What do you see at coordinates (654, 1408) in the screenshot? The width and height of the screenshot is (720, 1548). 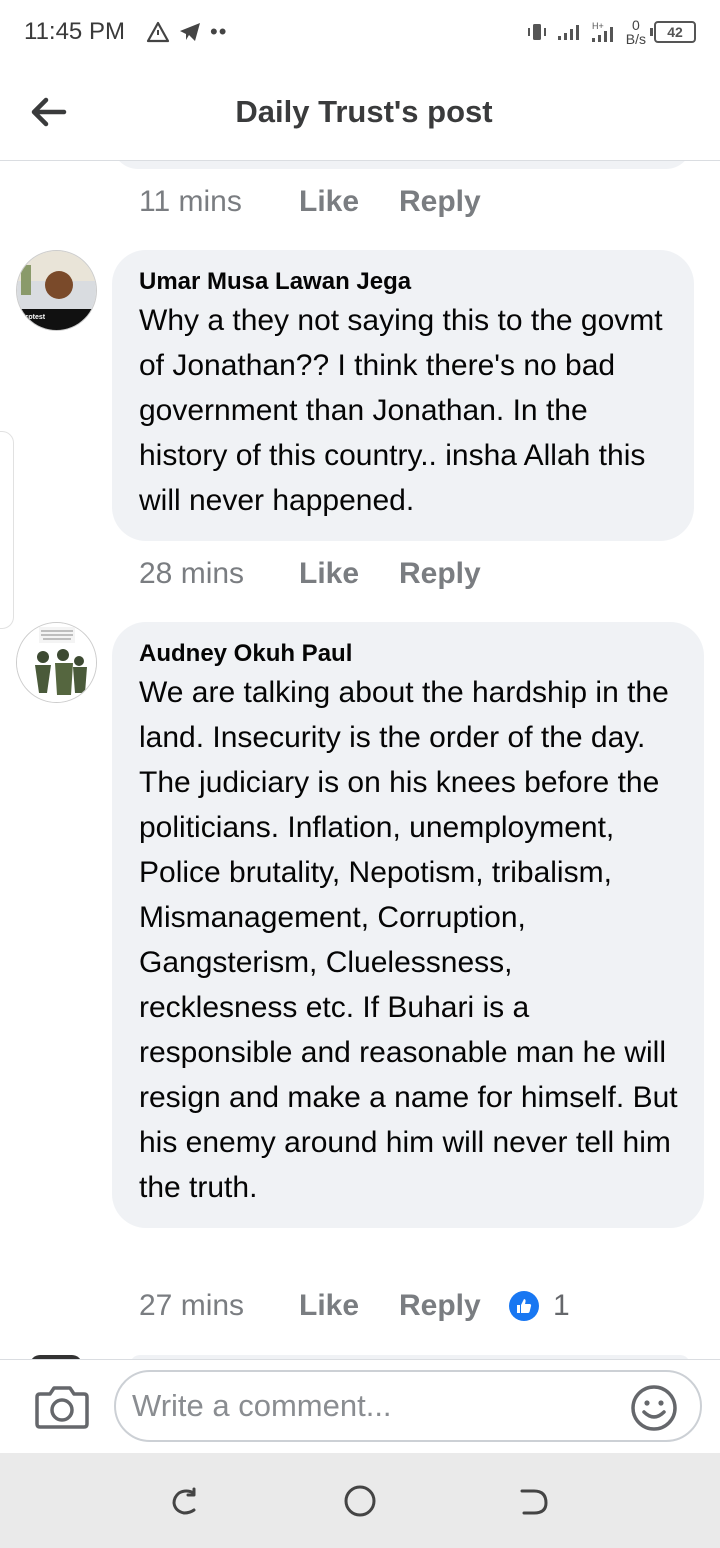 I see `emoji-icon` at bounding box center [654, 1408].